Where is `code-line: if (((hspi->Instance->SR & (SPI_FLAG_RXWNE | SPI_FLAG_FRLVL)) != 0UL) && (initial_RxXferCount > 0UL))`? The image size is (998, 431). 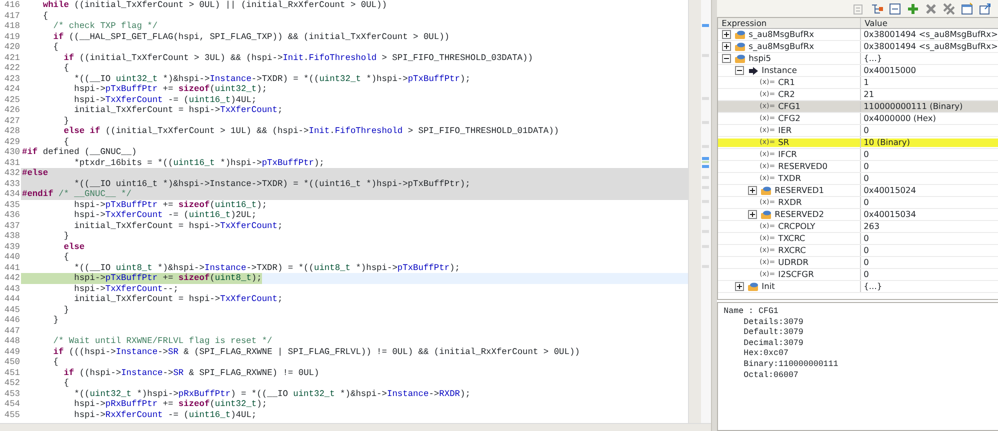 code-line: if (((hspi->Instance->SR & (SPI_FLAG_RXWNE | SPI_FLAG_FRLVL)) != 0UL) && (initial_RxXferCount > 0UL)) is located at coordinates (316, 351).